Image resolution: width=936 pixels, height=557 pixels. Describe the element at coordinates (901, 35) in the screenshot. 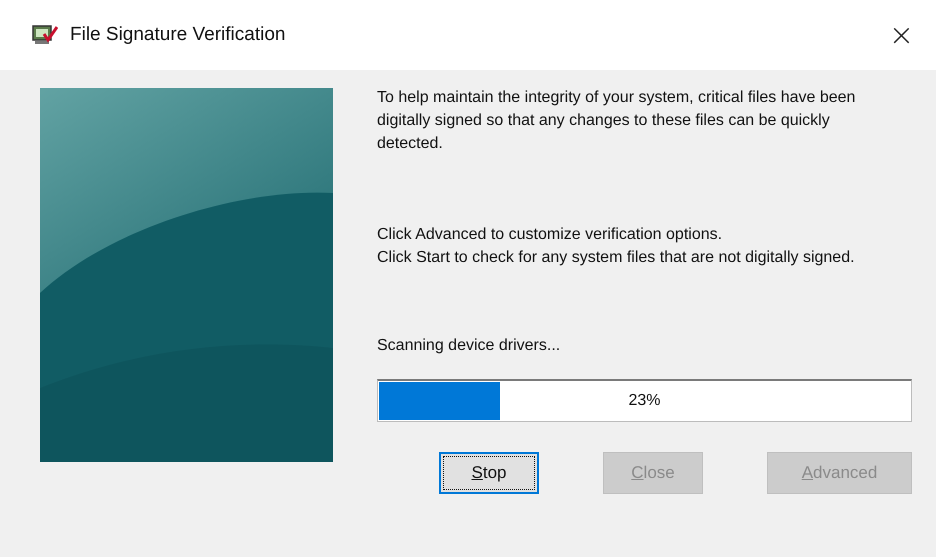

I see `close-button: ×` at that location.